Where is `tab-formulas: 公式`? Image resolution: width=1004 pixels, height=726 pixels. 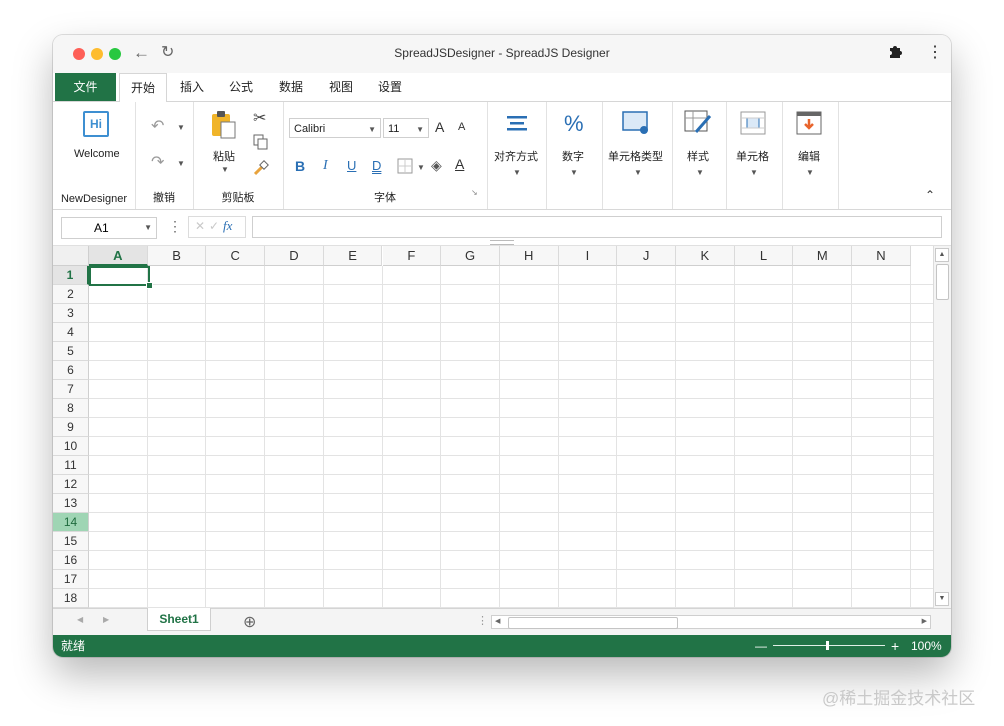 tab-formulas: 公式 is located at coordinates (241, 87).